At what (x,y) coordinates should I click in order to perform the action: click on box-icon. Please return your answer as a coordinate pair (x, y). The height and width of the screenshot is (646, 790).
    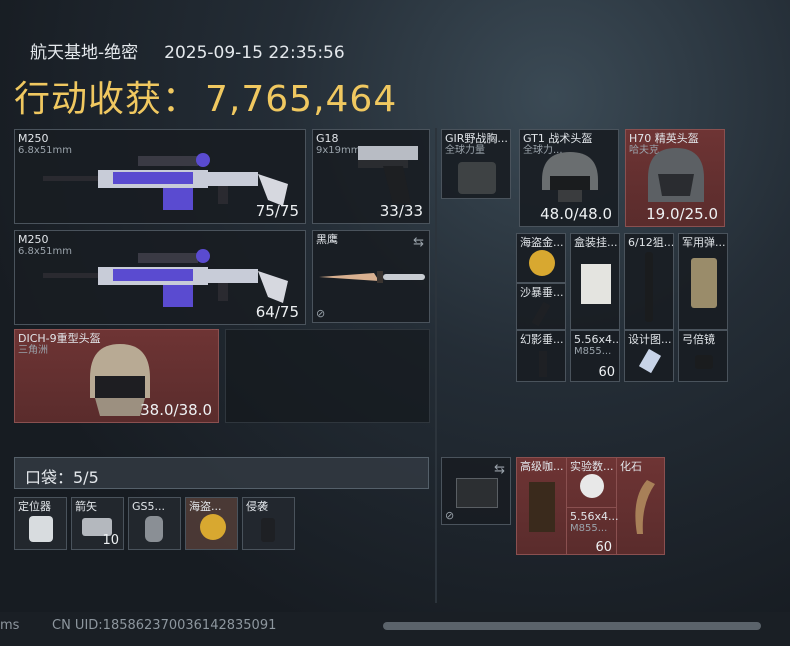
    Looking at the image, I should click on (596, 284).